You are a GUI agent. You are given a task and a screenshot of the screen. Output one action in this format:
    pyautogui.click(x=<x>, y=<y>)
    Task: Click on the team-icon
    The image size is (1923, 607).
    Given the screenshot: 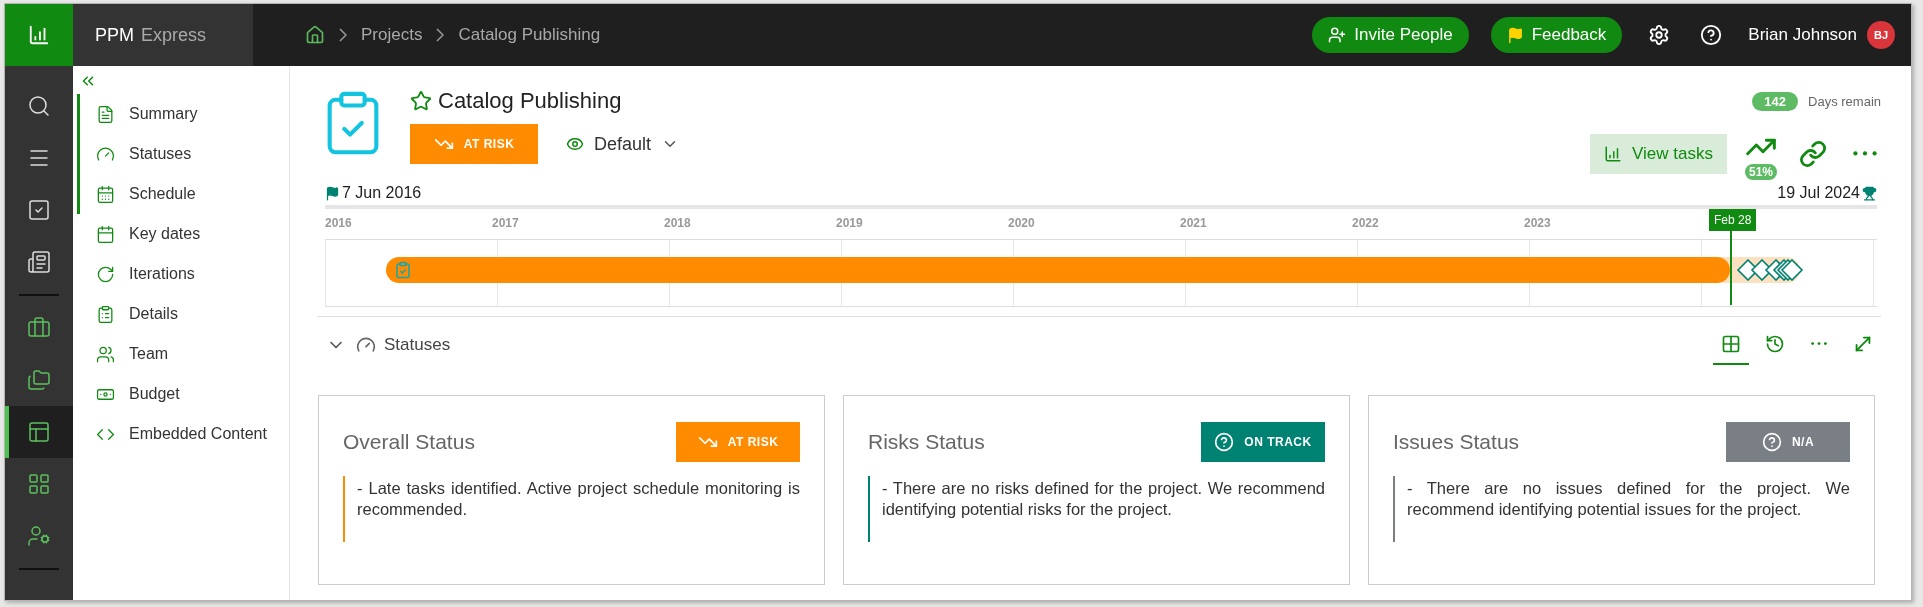 What is the action you would take?
    pyautogui.click(x=105, y=354)
    